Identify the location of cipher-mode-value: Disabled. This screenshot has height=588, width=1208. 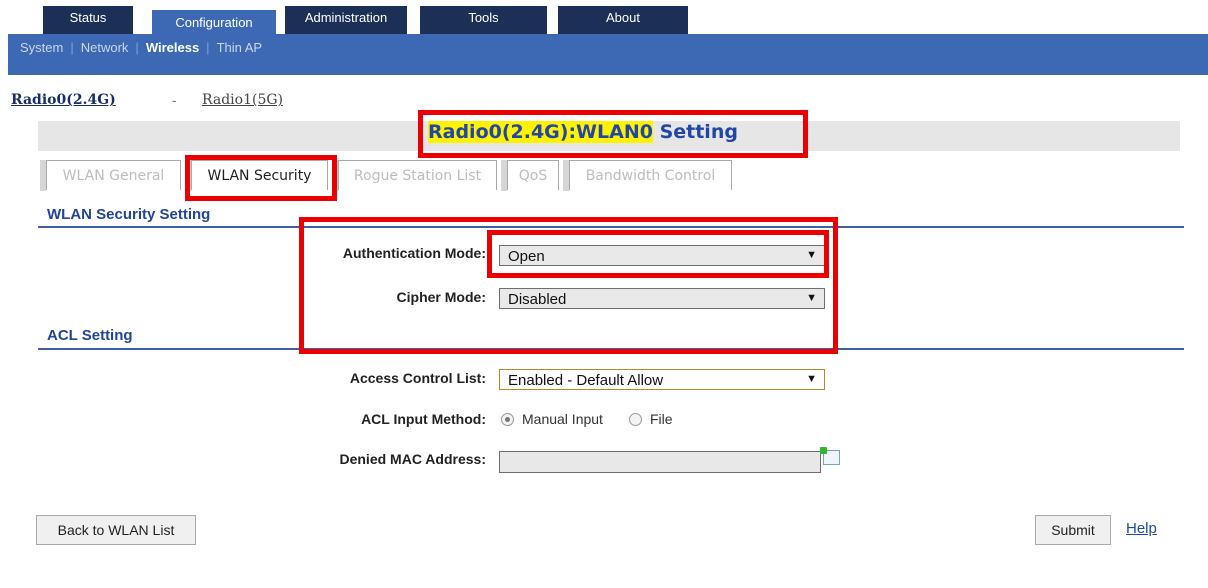
(537, 299).